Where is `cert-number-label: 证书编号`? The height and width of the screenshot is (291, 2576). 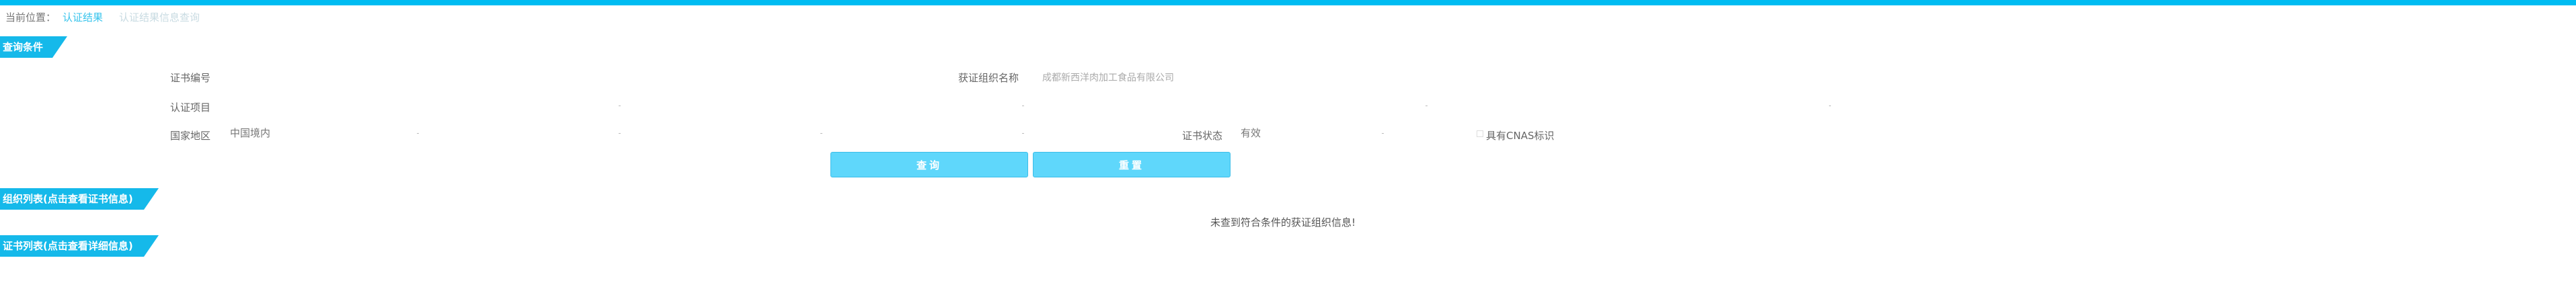 cert-number-label: 证书编号 is located at coordinates (190, 78).